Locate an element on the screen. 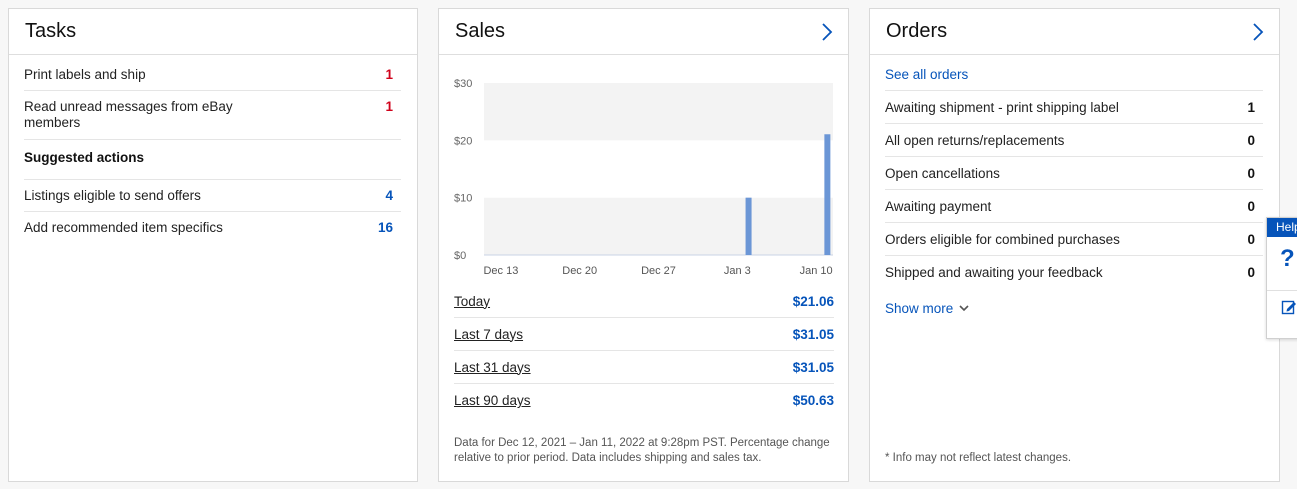 The width and height of the screenshot is (1297, 489). order-label: Open cancellations is located at coordinates (942, 173).